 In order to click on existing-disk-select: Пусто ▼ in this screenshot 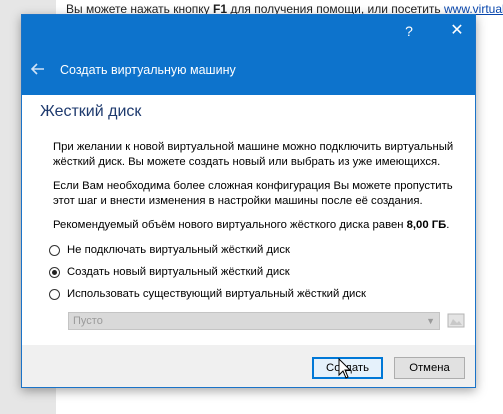, I will do `click(254, 321)`.